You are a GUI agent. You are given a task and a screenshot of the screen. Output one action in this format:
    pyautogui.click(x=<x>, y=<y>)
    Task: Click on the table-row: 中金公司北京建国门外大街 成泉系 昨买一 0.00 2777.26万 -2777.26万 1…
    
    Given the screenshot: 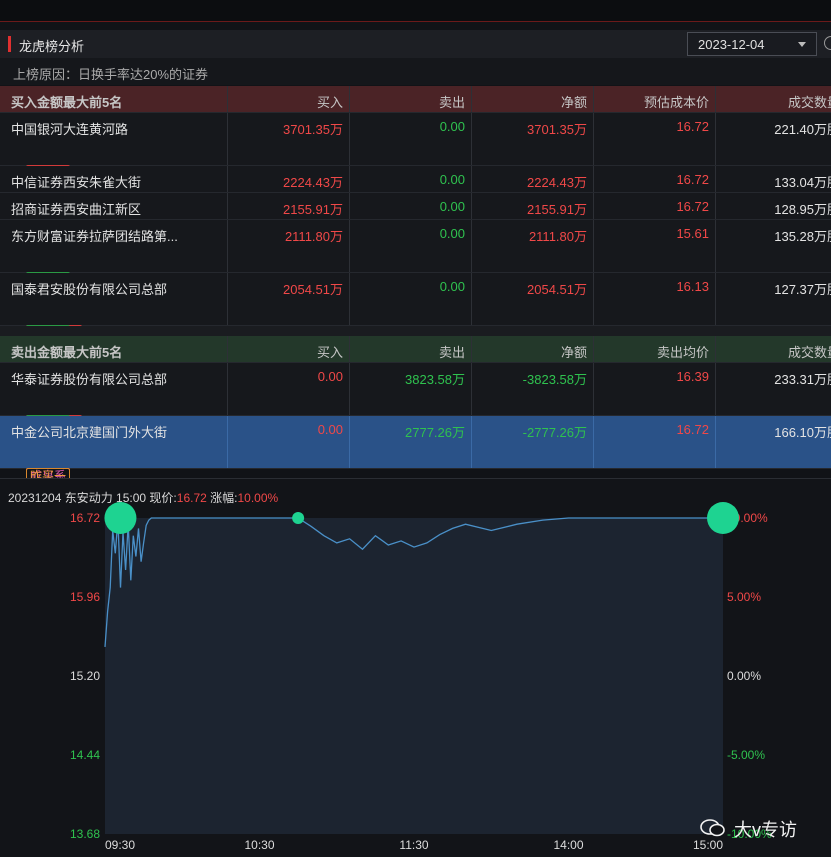 What is the action you would take?
    pyautogui.click(x=415, y=450)
    